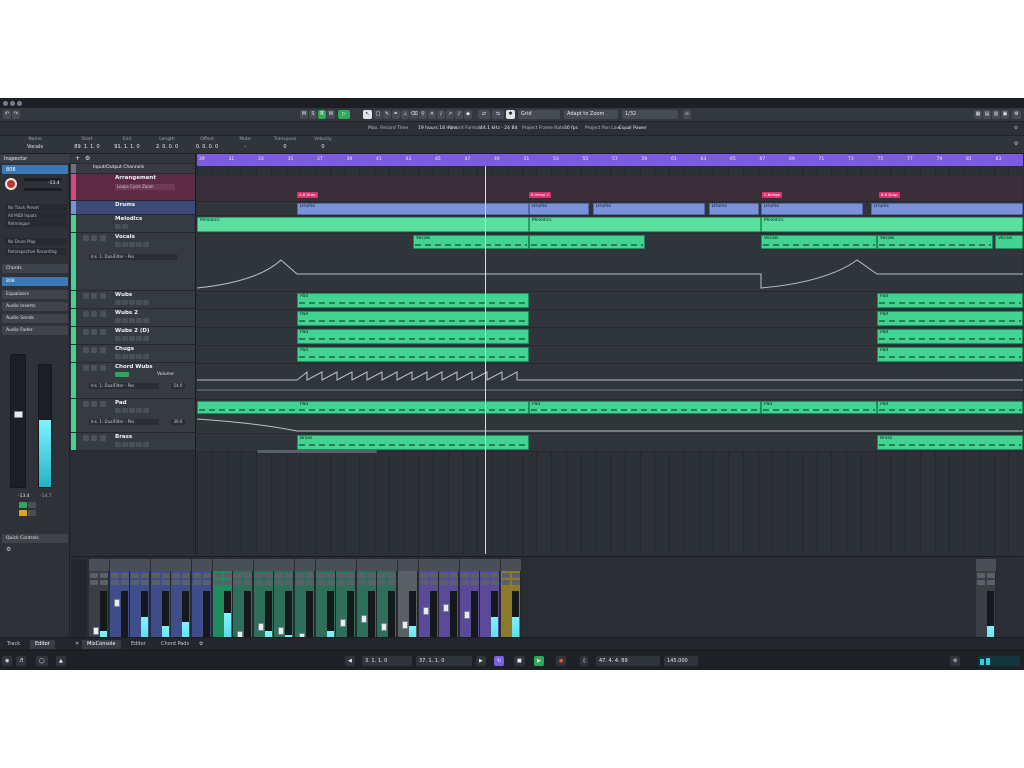 This screenshot has height=768, width=1024. What do you see at coordinates (35, 169) in the screenshot?
I see `inspector-track-section: 808` at bounding box center [35, 169].